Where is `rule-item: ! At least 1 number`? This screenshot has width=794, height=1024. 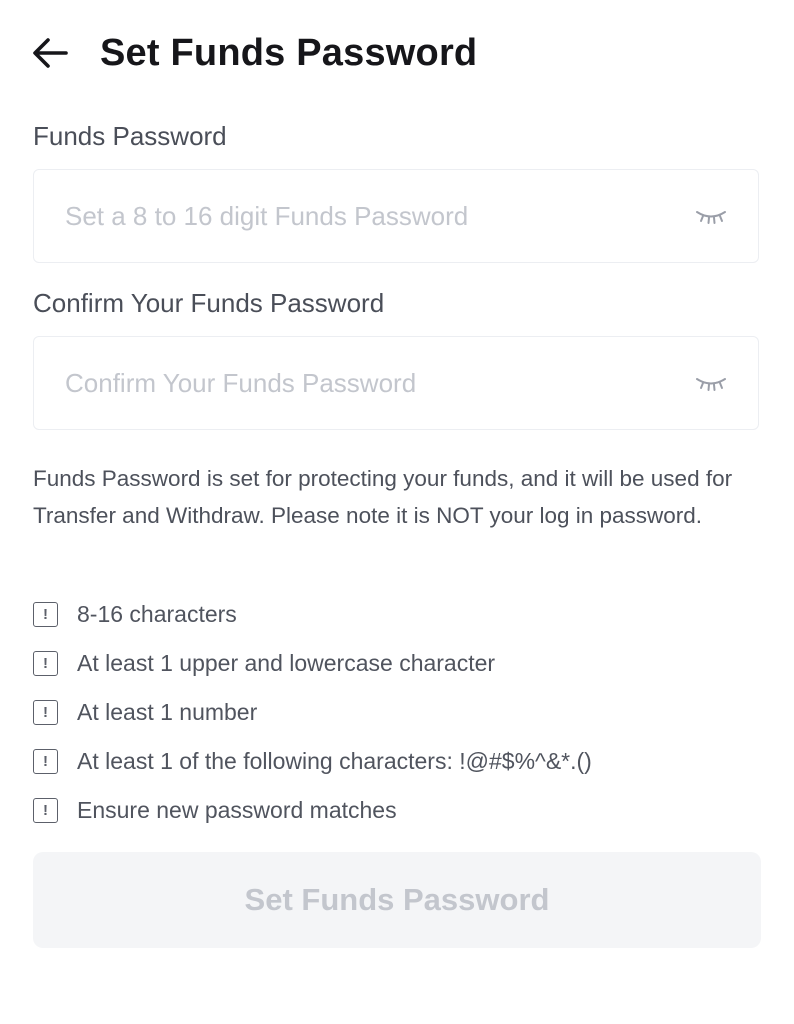 rule-item: ! At least 1 number is located at coordinates (312, 719).